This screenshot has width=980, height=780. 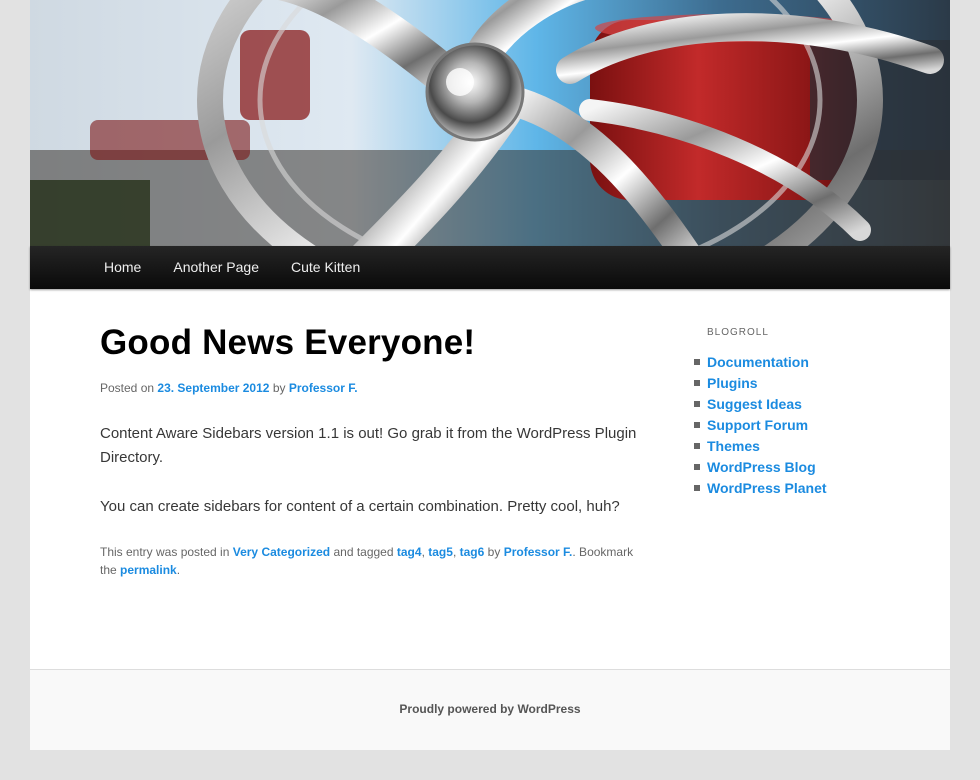 I want to click on blogroll-item: Support Forum, so click(x=800, y=425).